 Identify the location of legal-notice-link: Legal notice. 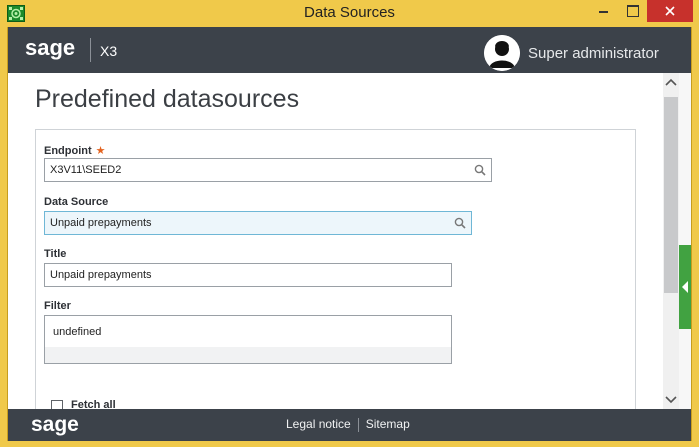
(318, 424).